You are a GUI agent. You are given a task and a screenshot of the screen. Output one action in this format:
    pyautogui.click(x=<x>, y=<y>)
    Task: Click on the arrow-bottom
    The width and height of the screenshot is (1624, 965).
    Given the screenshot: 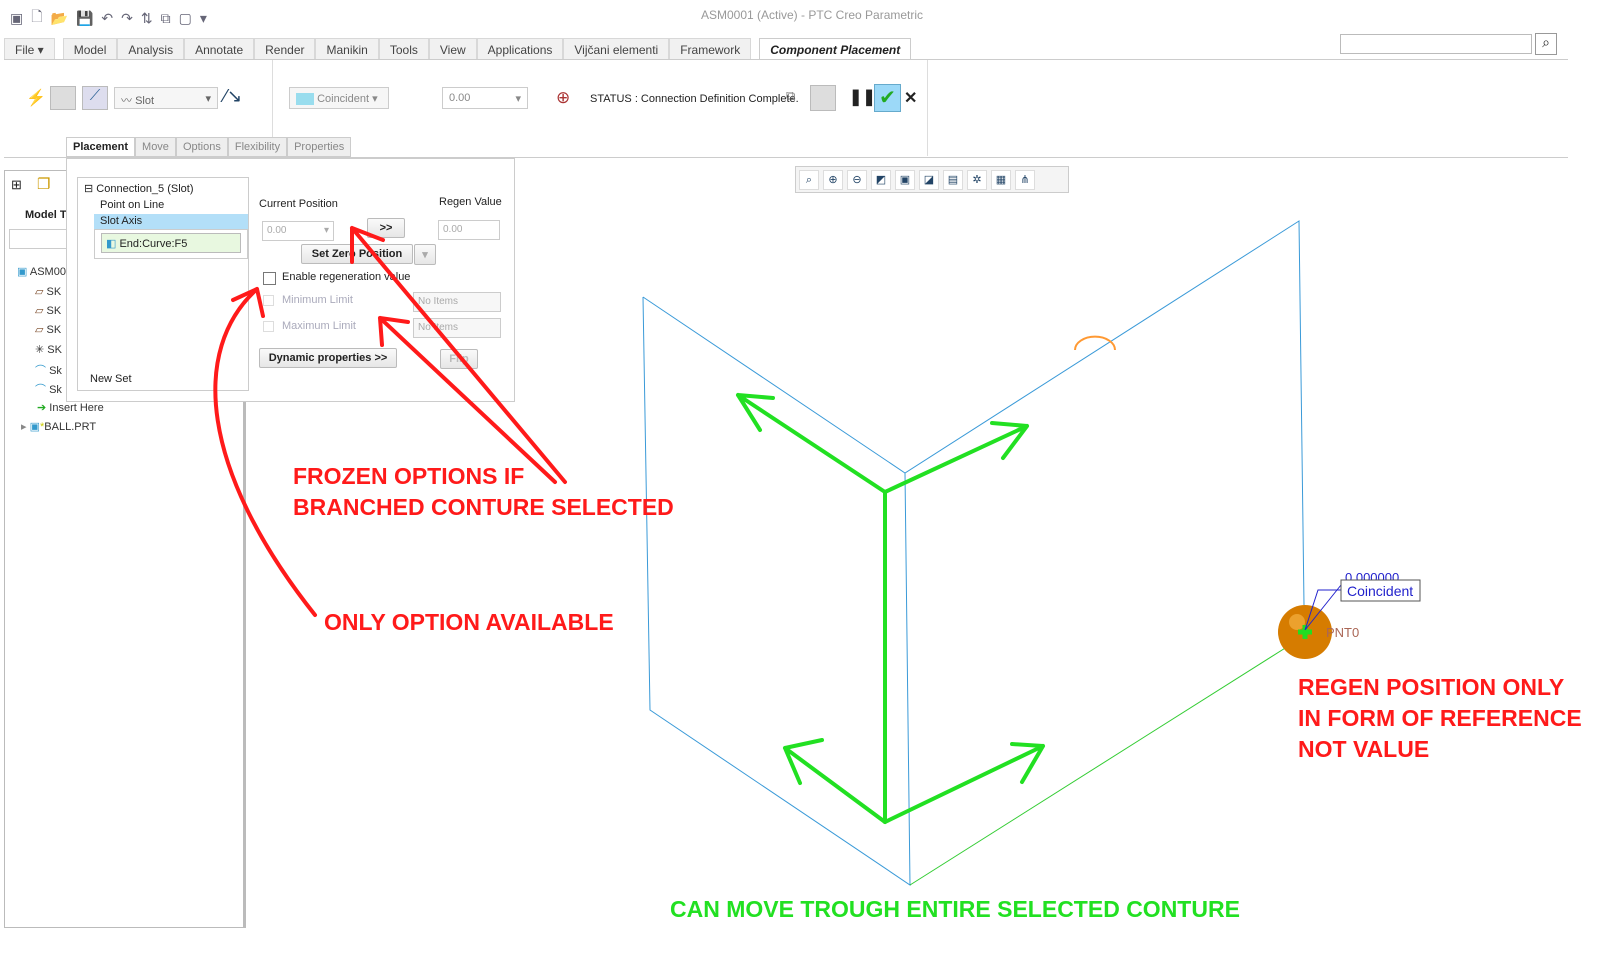 What is the action you would take?
    pyautogui.click(x=914, y=781)
    